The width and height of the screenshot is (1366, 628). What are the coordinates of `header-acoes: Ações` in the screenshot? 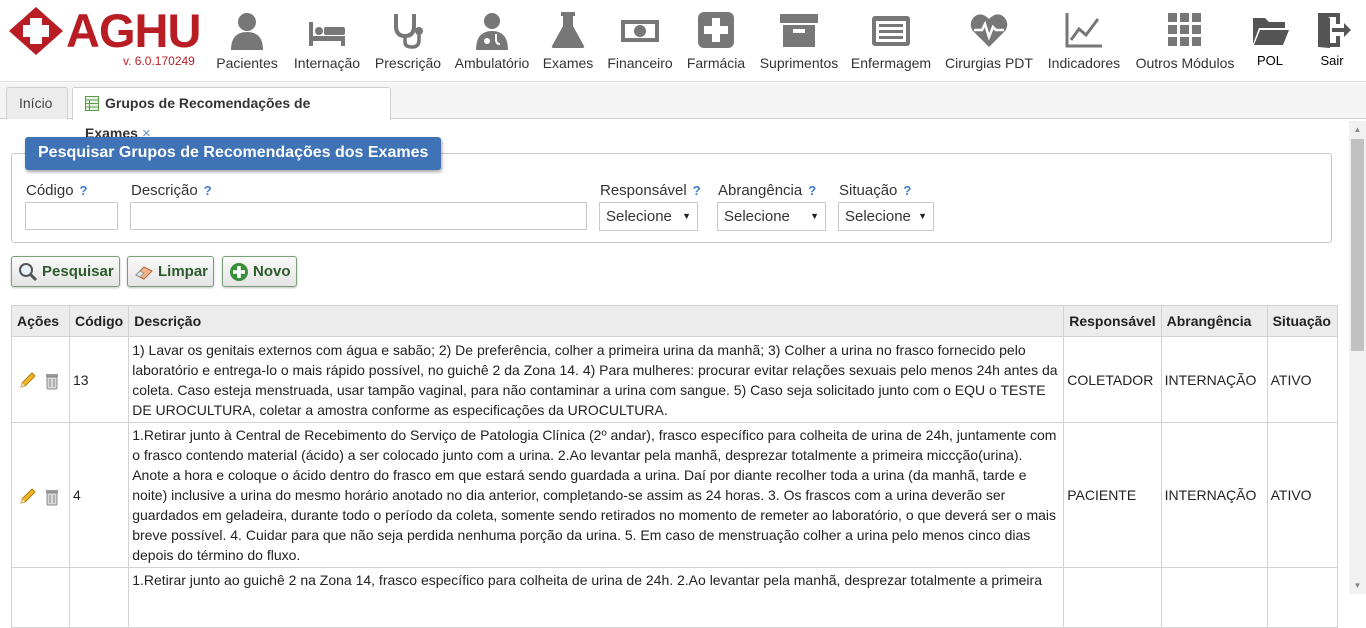 It's located at (40, 321).